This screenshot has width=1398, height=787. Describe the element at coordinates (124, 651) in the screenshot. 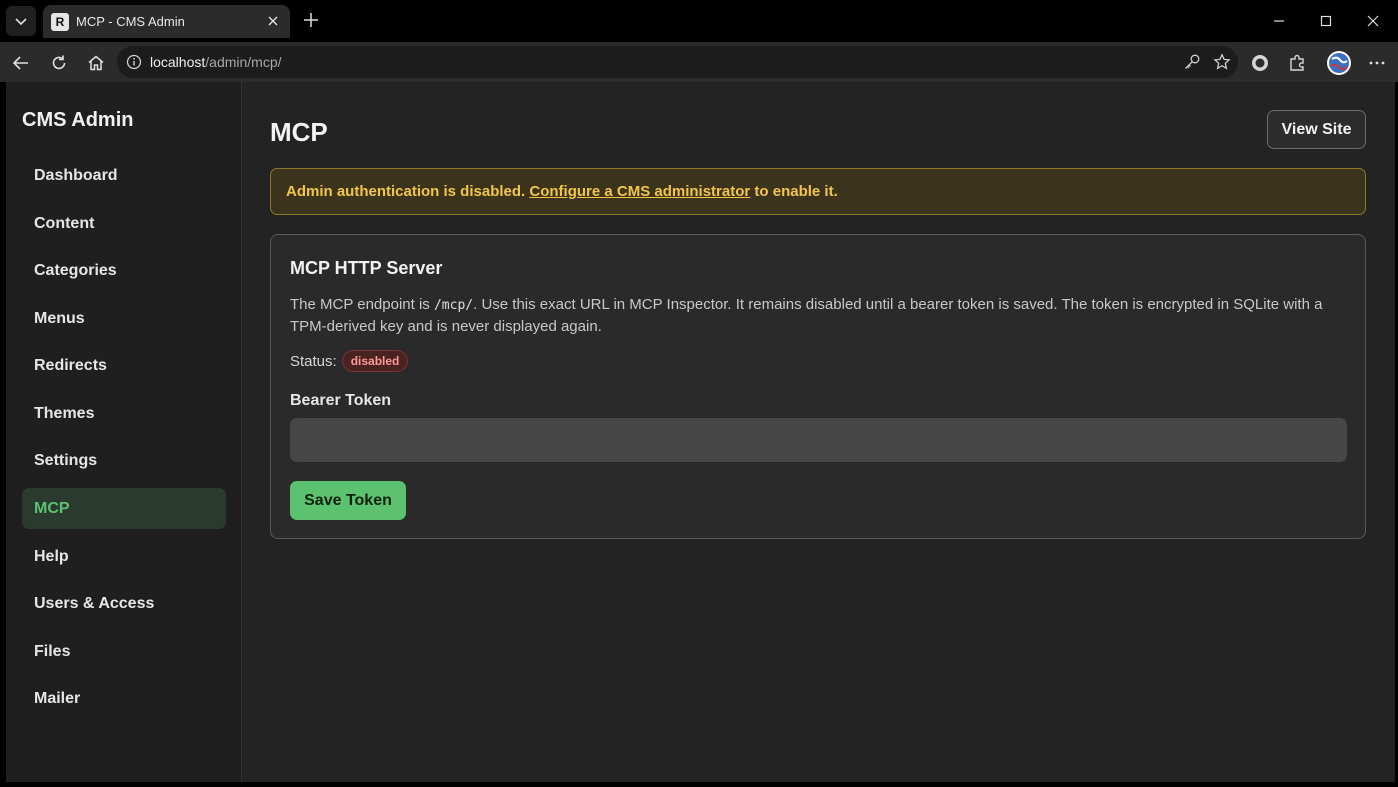

I see `sidebar-item-files: Files` at that location.